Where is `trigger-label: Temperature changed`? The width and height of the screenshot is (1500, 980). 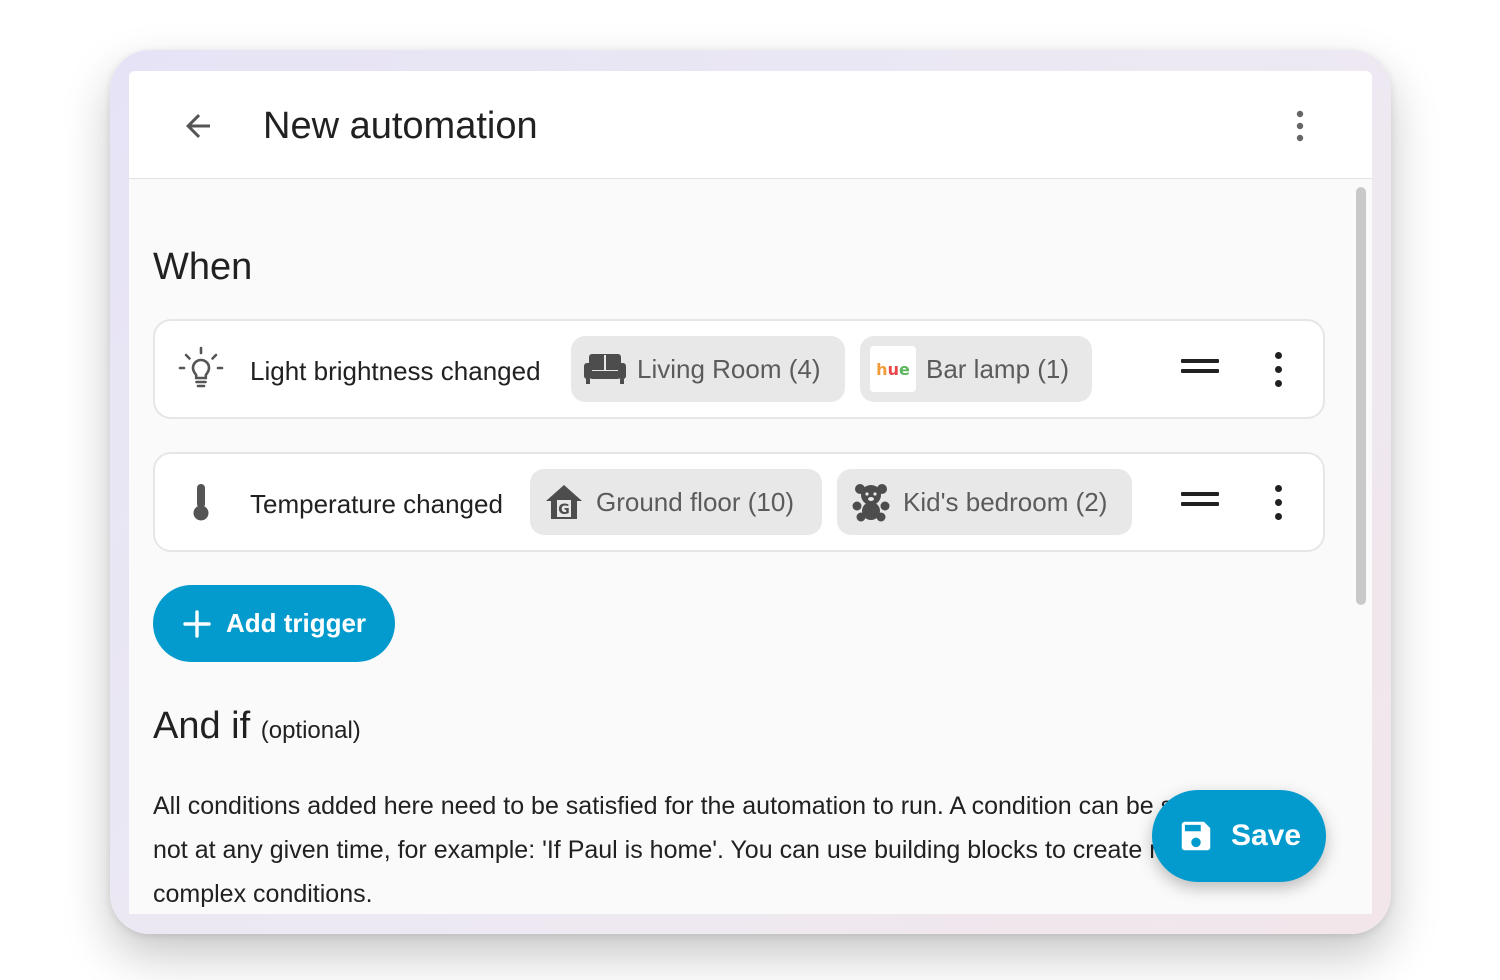 trigger-label: Temperature changed is located at coordinates (376, 504).